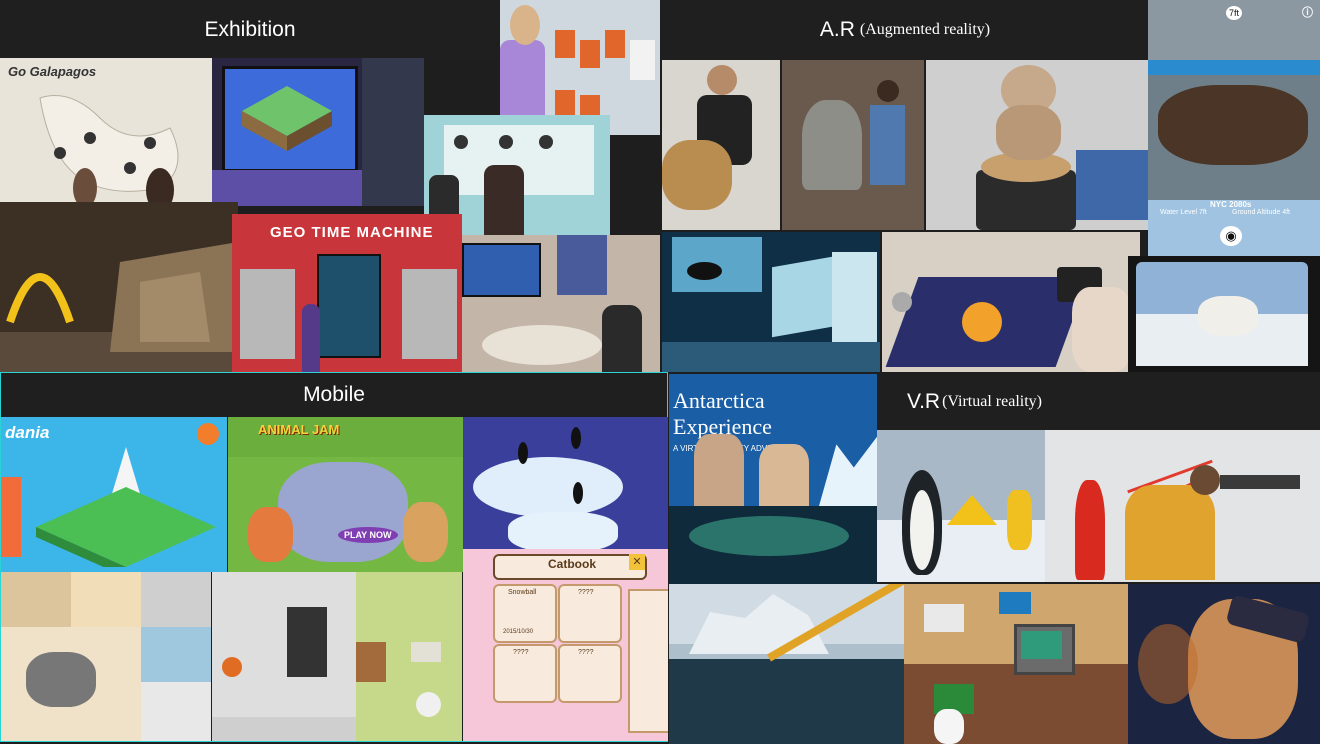  Describe the element at coordinates (586, 652) in the screenshot. I see `card-unknown-3: ????` at that location.